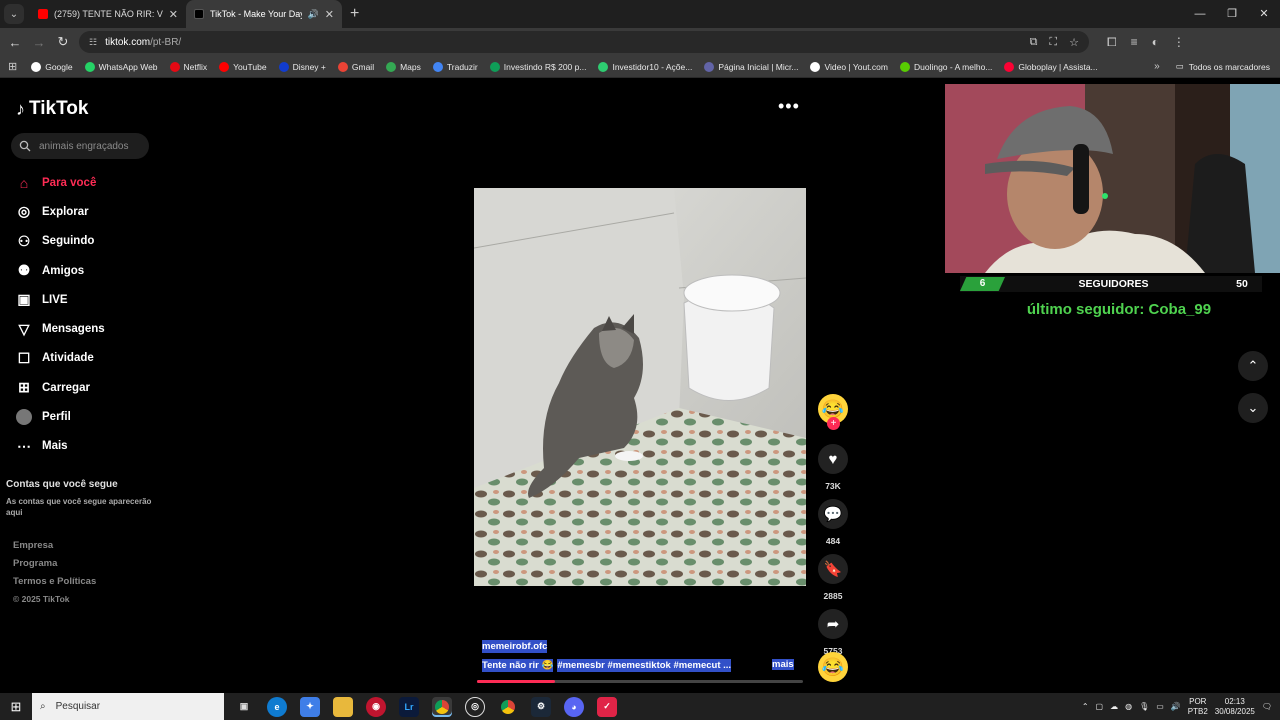 The height and width of the screenshot is (720, 1280). What do you see at coordinates (1085, 706) in the screenshot?
I see `tray-overflow-icon: ⌃` at bounding box center [1085, 706].